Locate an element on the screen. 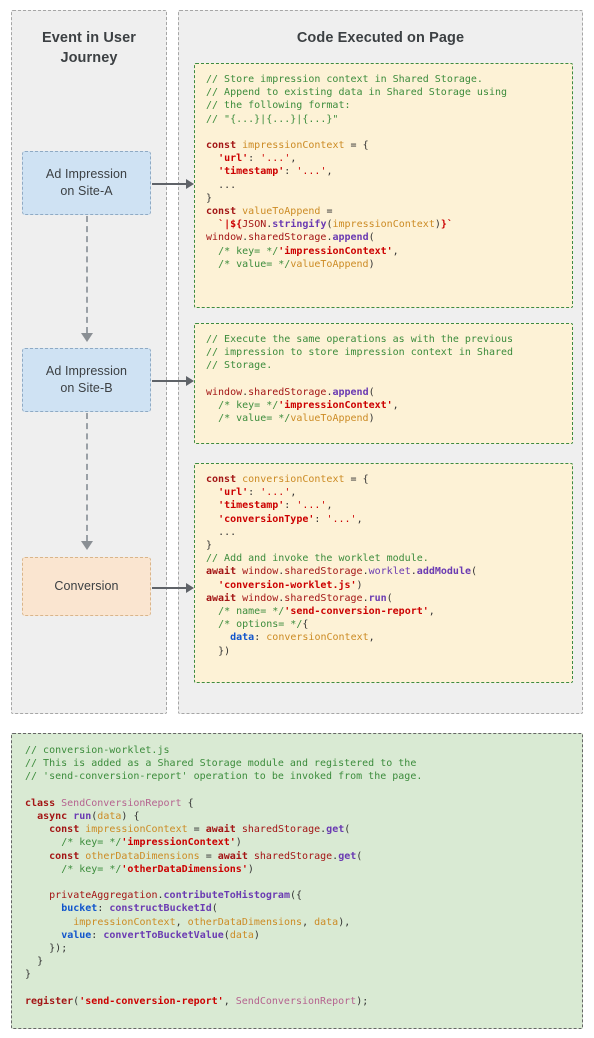  flow-box-b-line2: on Site-B is located at coordinates (86, 388).